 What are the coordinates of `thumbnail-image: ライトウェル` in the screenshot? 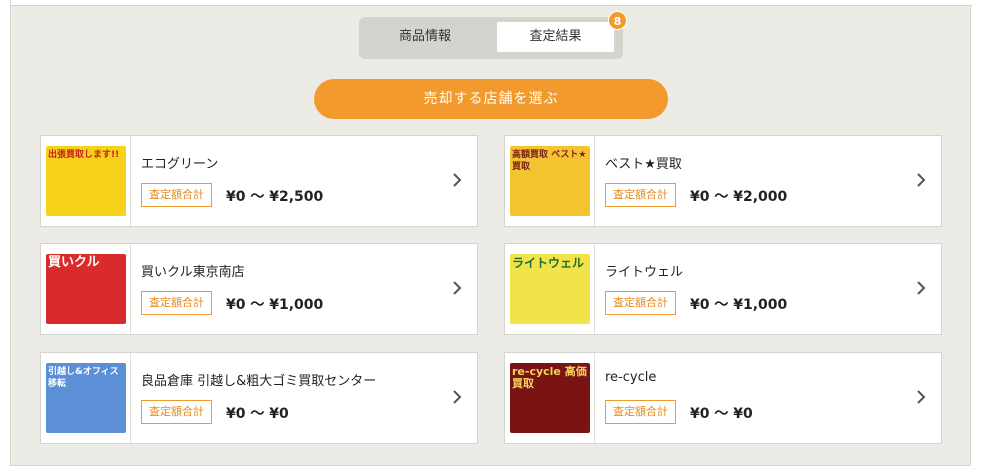 It's located at (550, 289).